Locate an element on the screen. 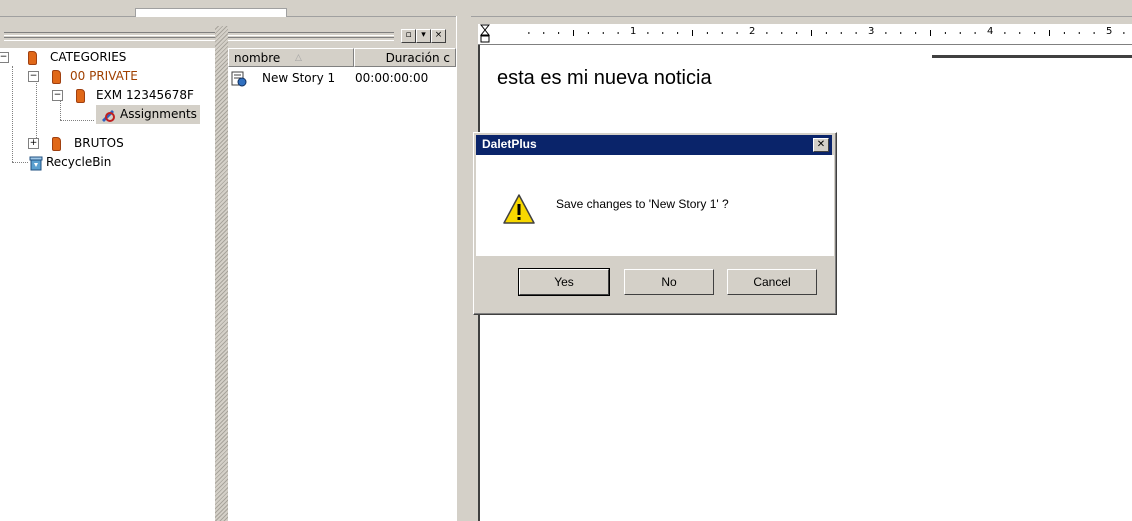  no-button: No is located at coordinates (669, 282).